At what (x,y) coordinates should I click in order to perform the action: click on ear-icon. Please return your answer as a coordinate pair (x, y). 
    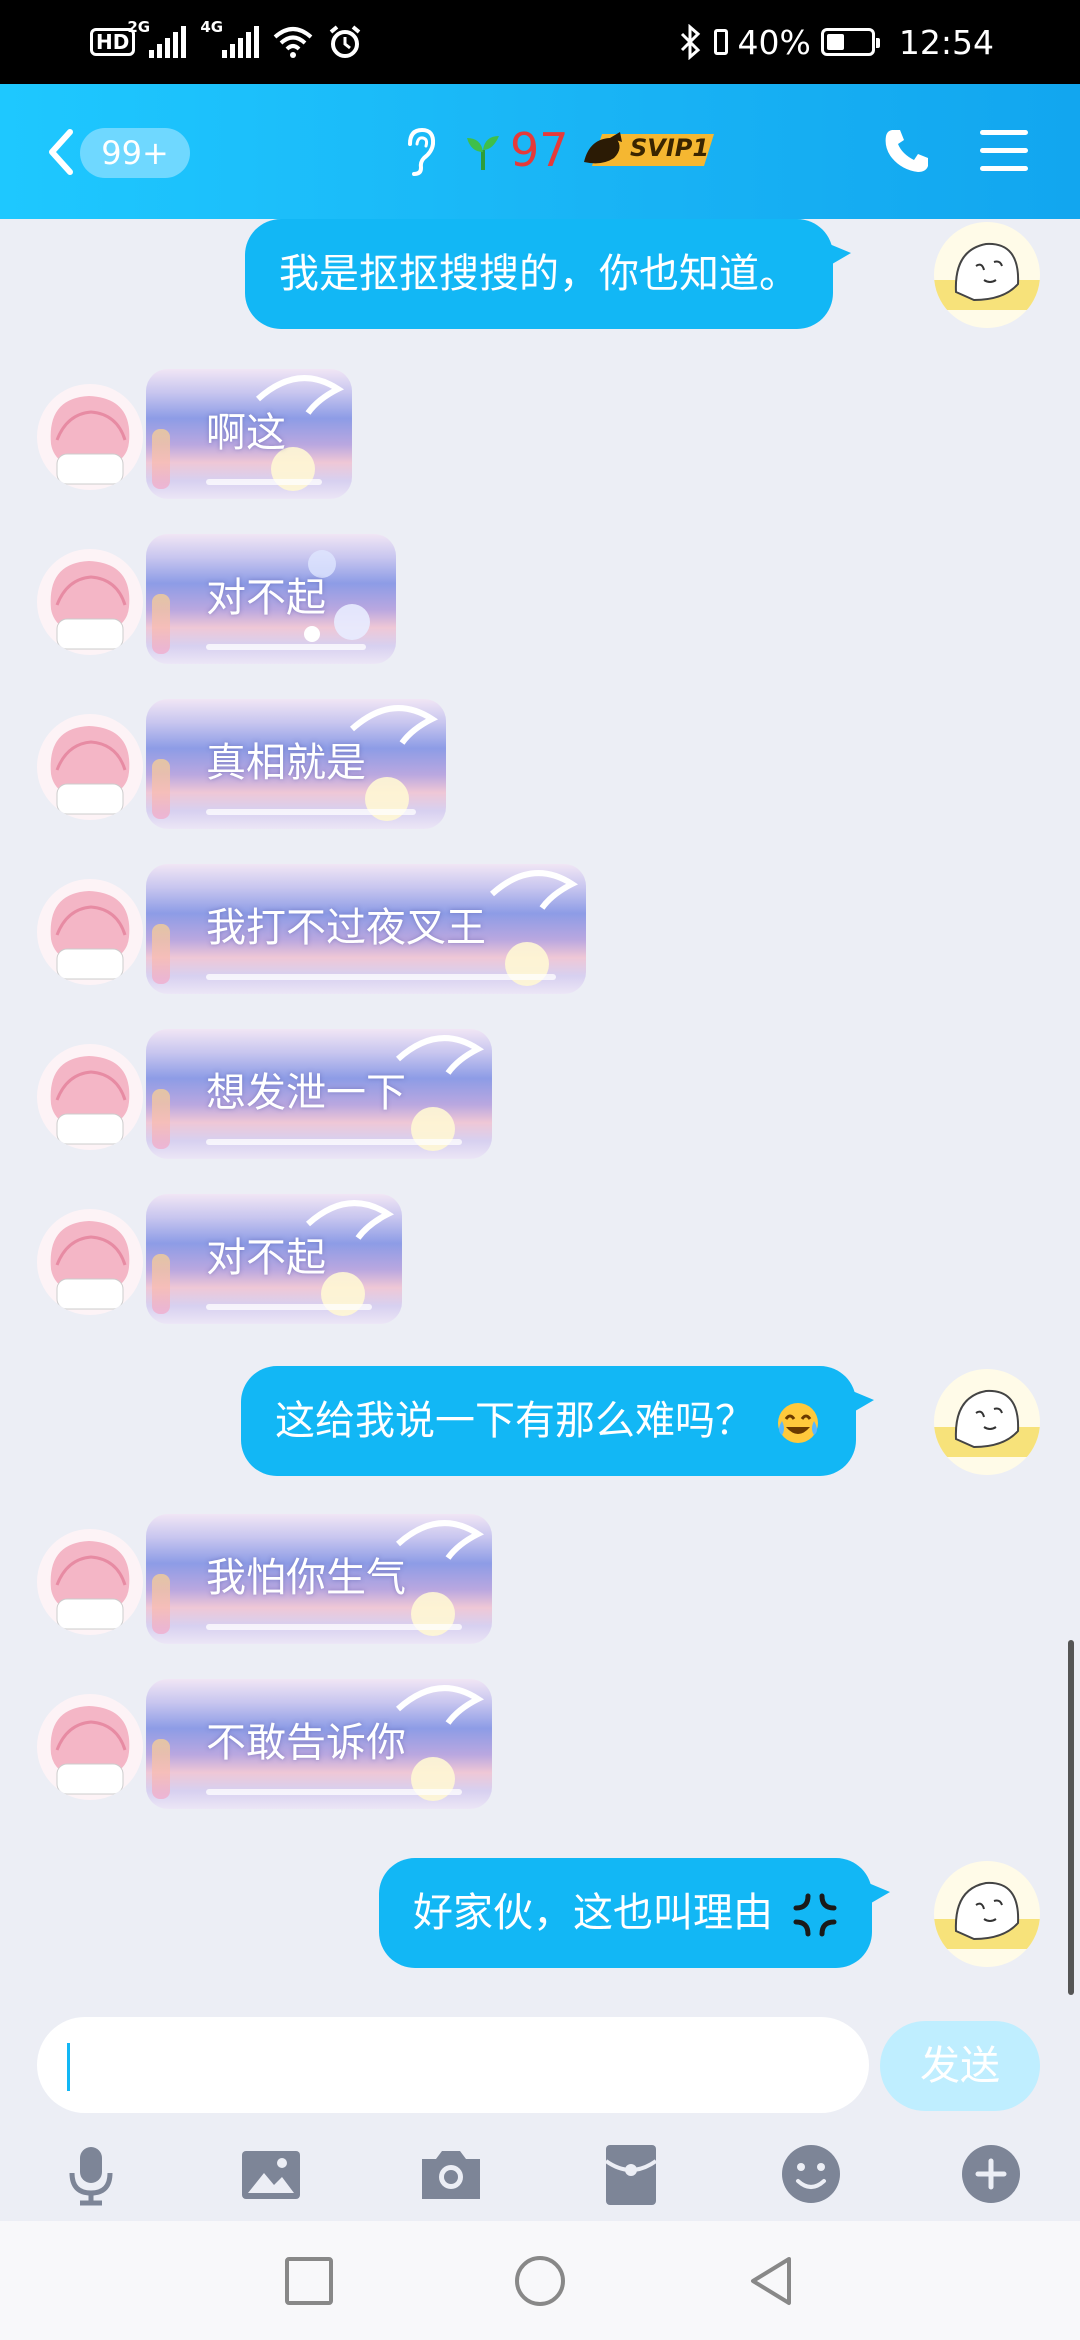
    Looking at the image, I should click on (420, 152).